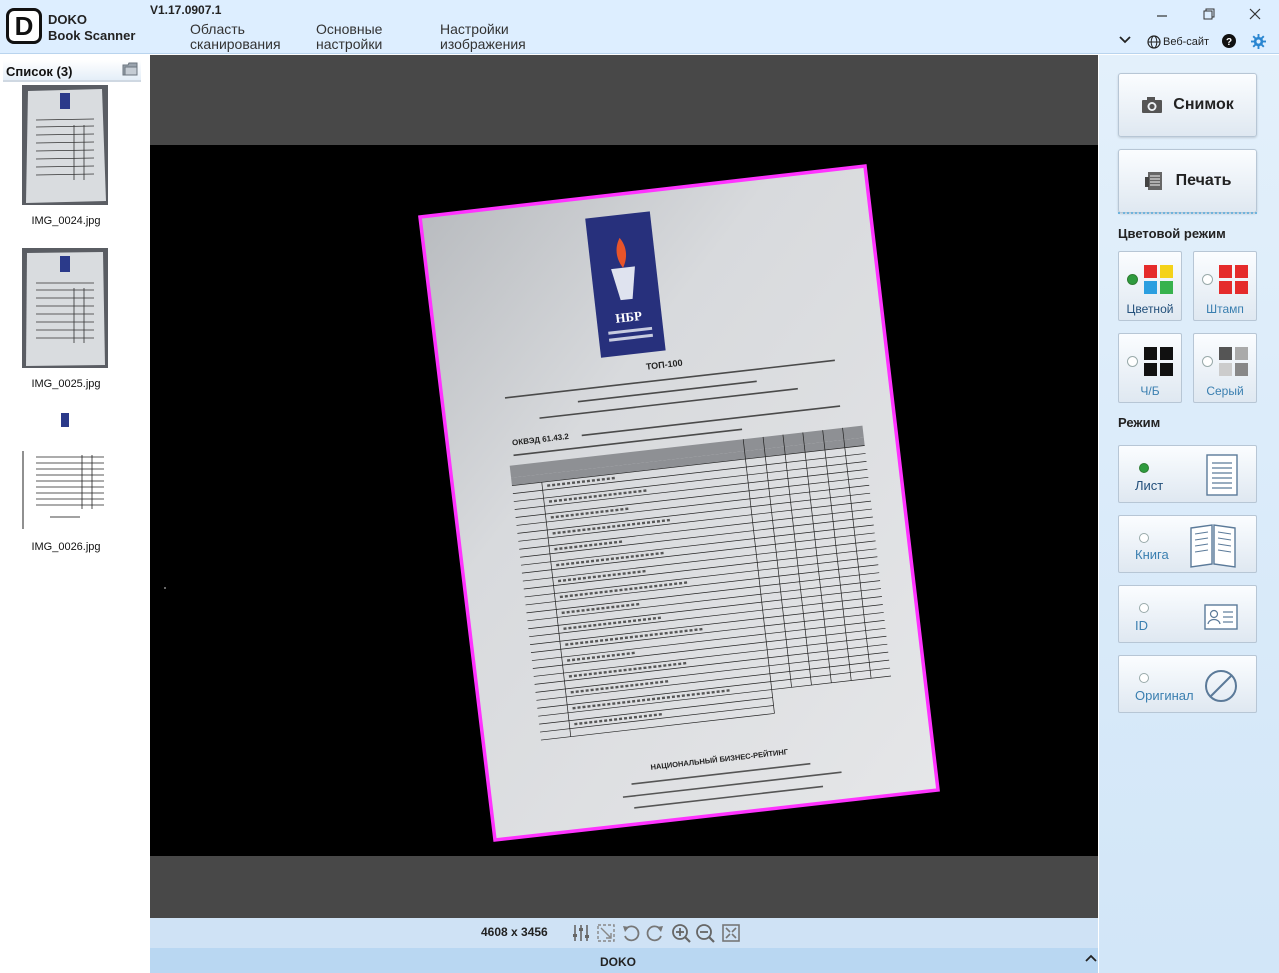 Image resolution: width=1279 pixels, height=973 pixels. Describe the element at coordinates (1187, 213) in the screenshot. I see `divider` at that location.